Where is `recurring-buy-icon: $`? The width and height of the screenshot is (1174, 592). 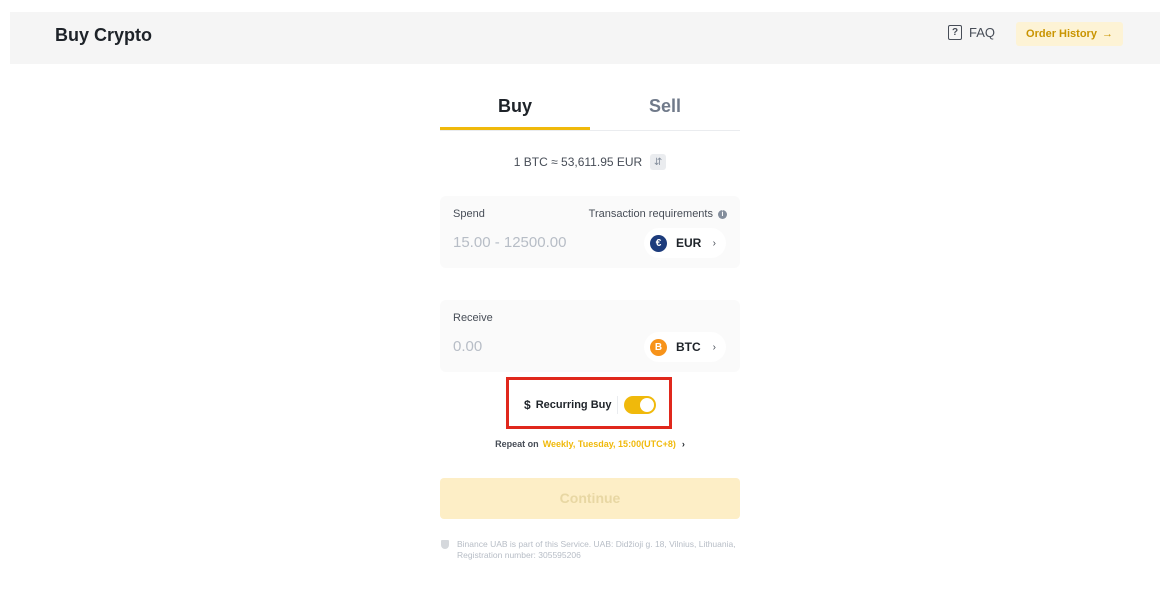 recurring-buy-icon: $ is located at coordinates (527, 405).